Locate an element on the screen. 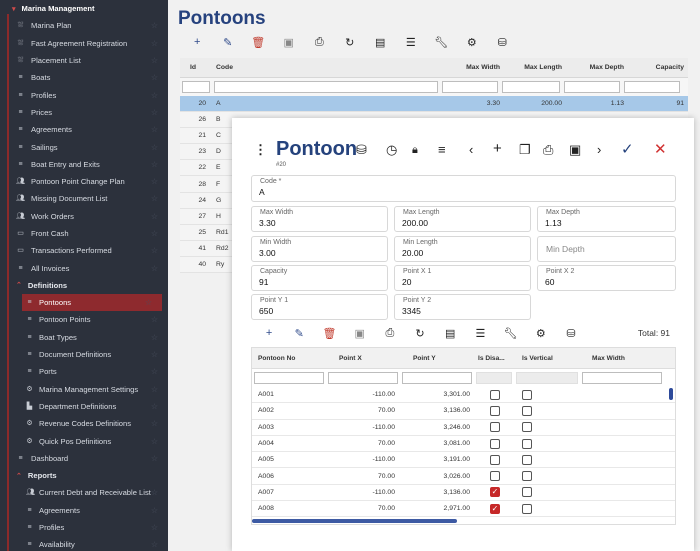 This screenshot has height=551, width=700. max-depth-field: Max Depth 1.13 is located at coordinates (606, 219).